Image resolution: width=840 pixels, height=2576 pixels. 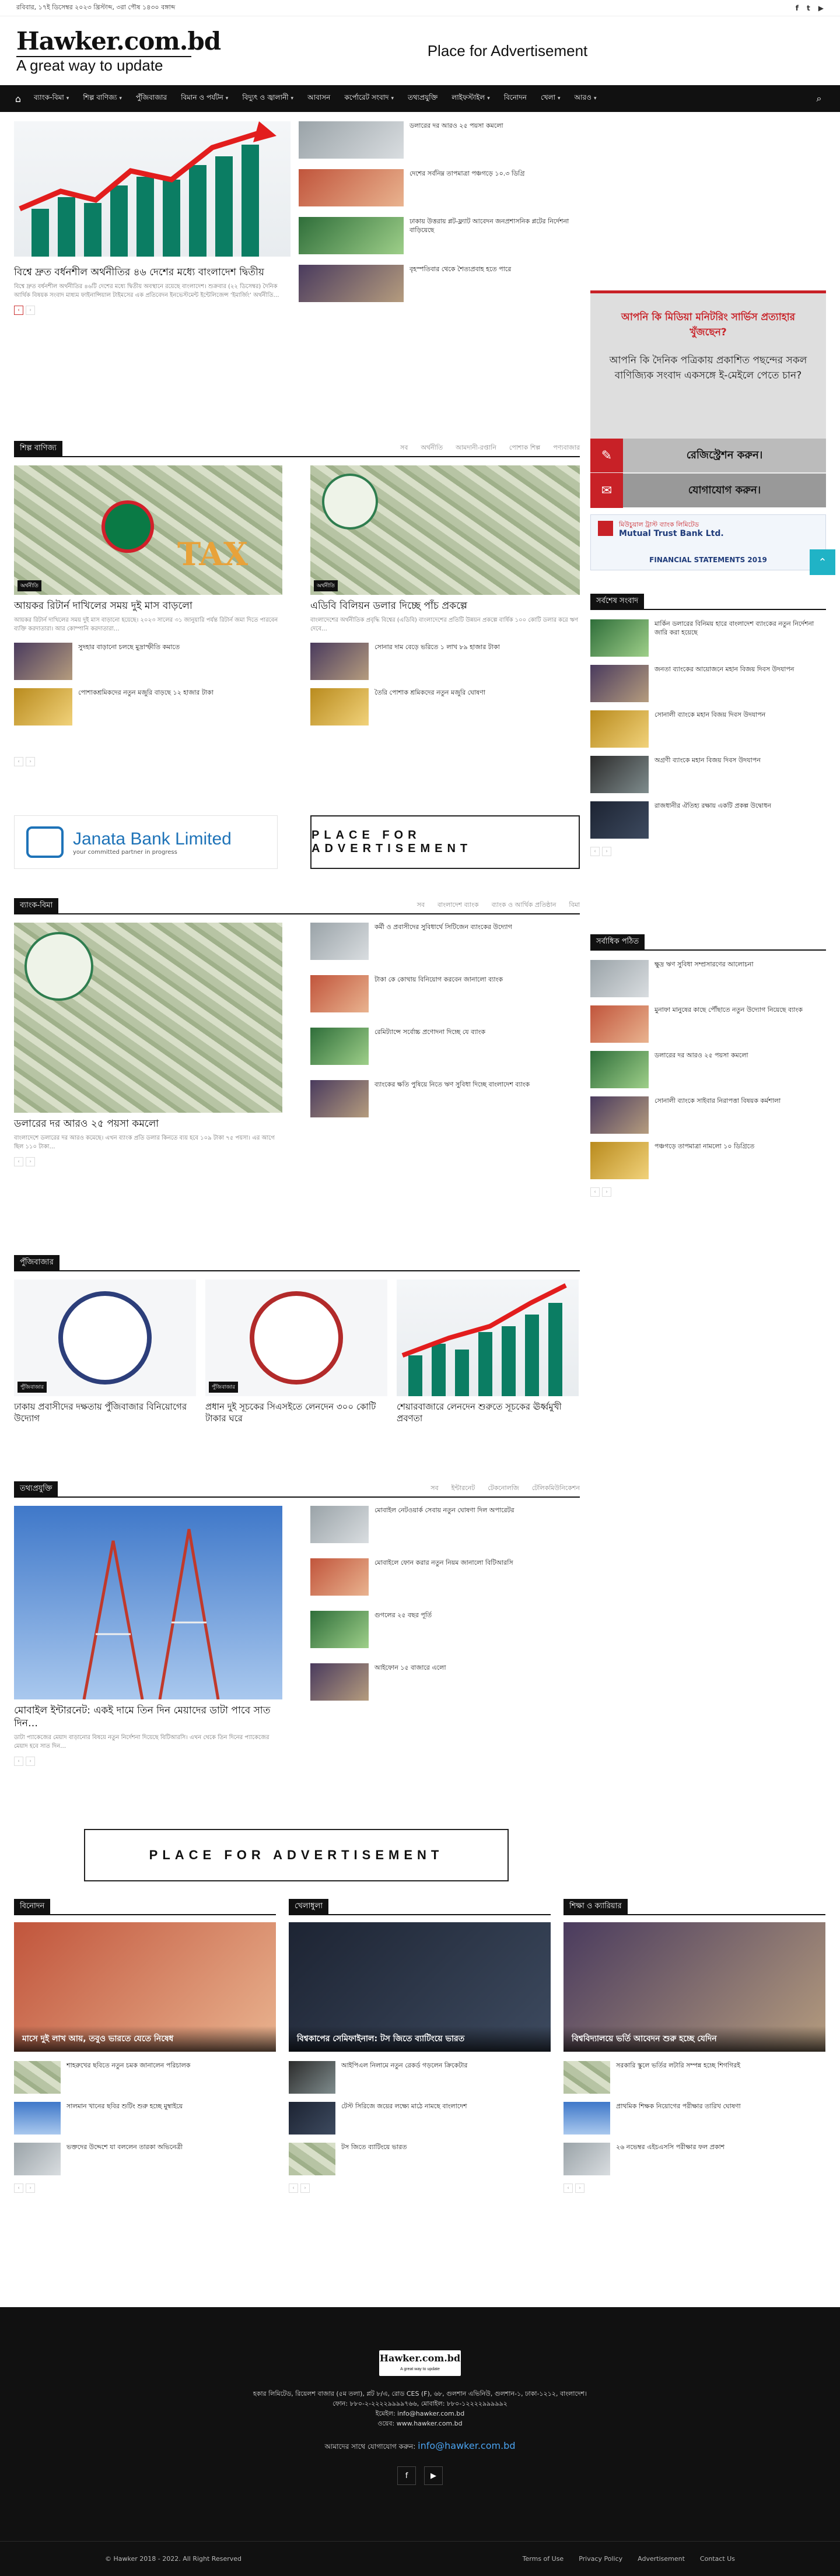 I want to click on hero-image, so click(x=152, y=189).